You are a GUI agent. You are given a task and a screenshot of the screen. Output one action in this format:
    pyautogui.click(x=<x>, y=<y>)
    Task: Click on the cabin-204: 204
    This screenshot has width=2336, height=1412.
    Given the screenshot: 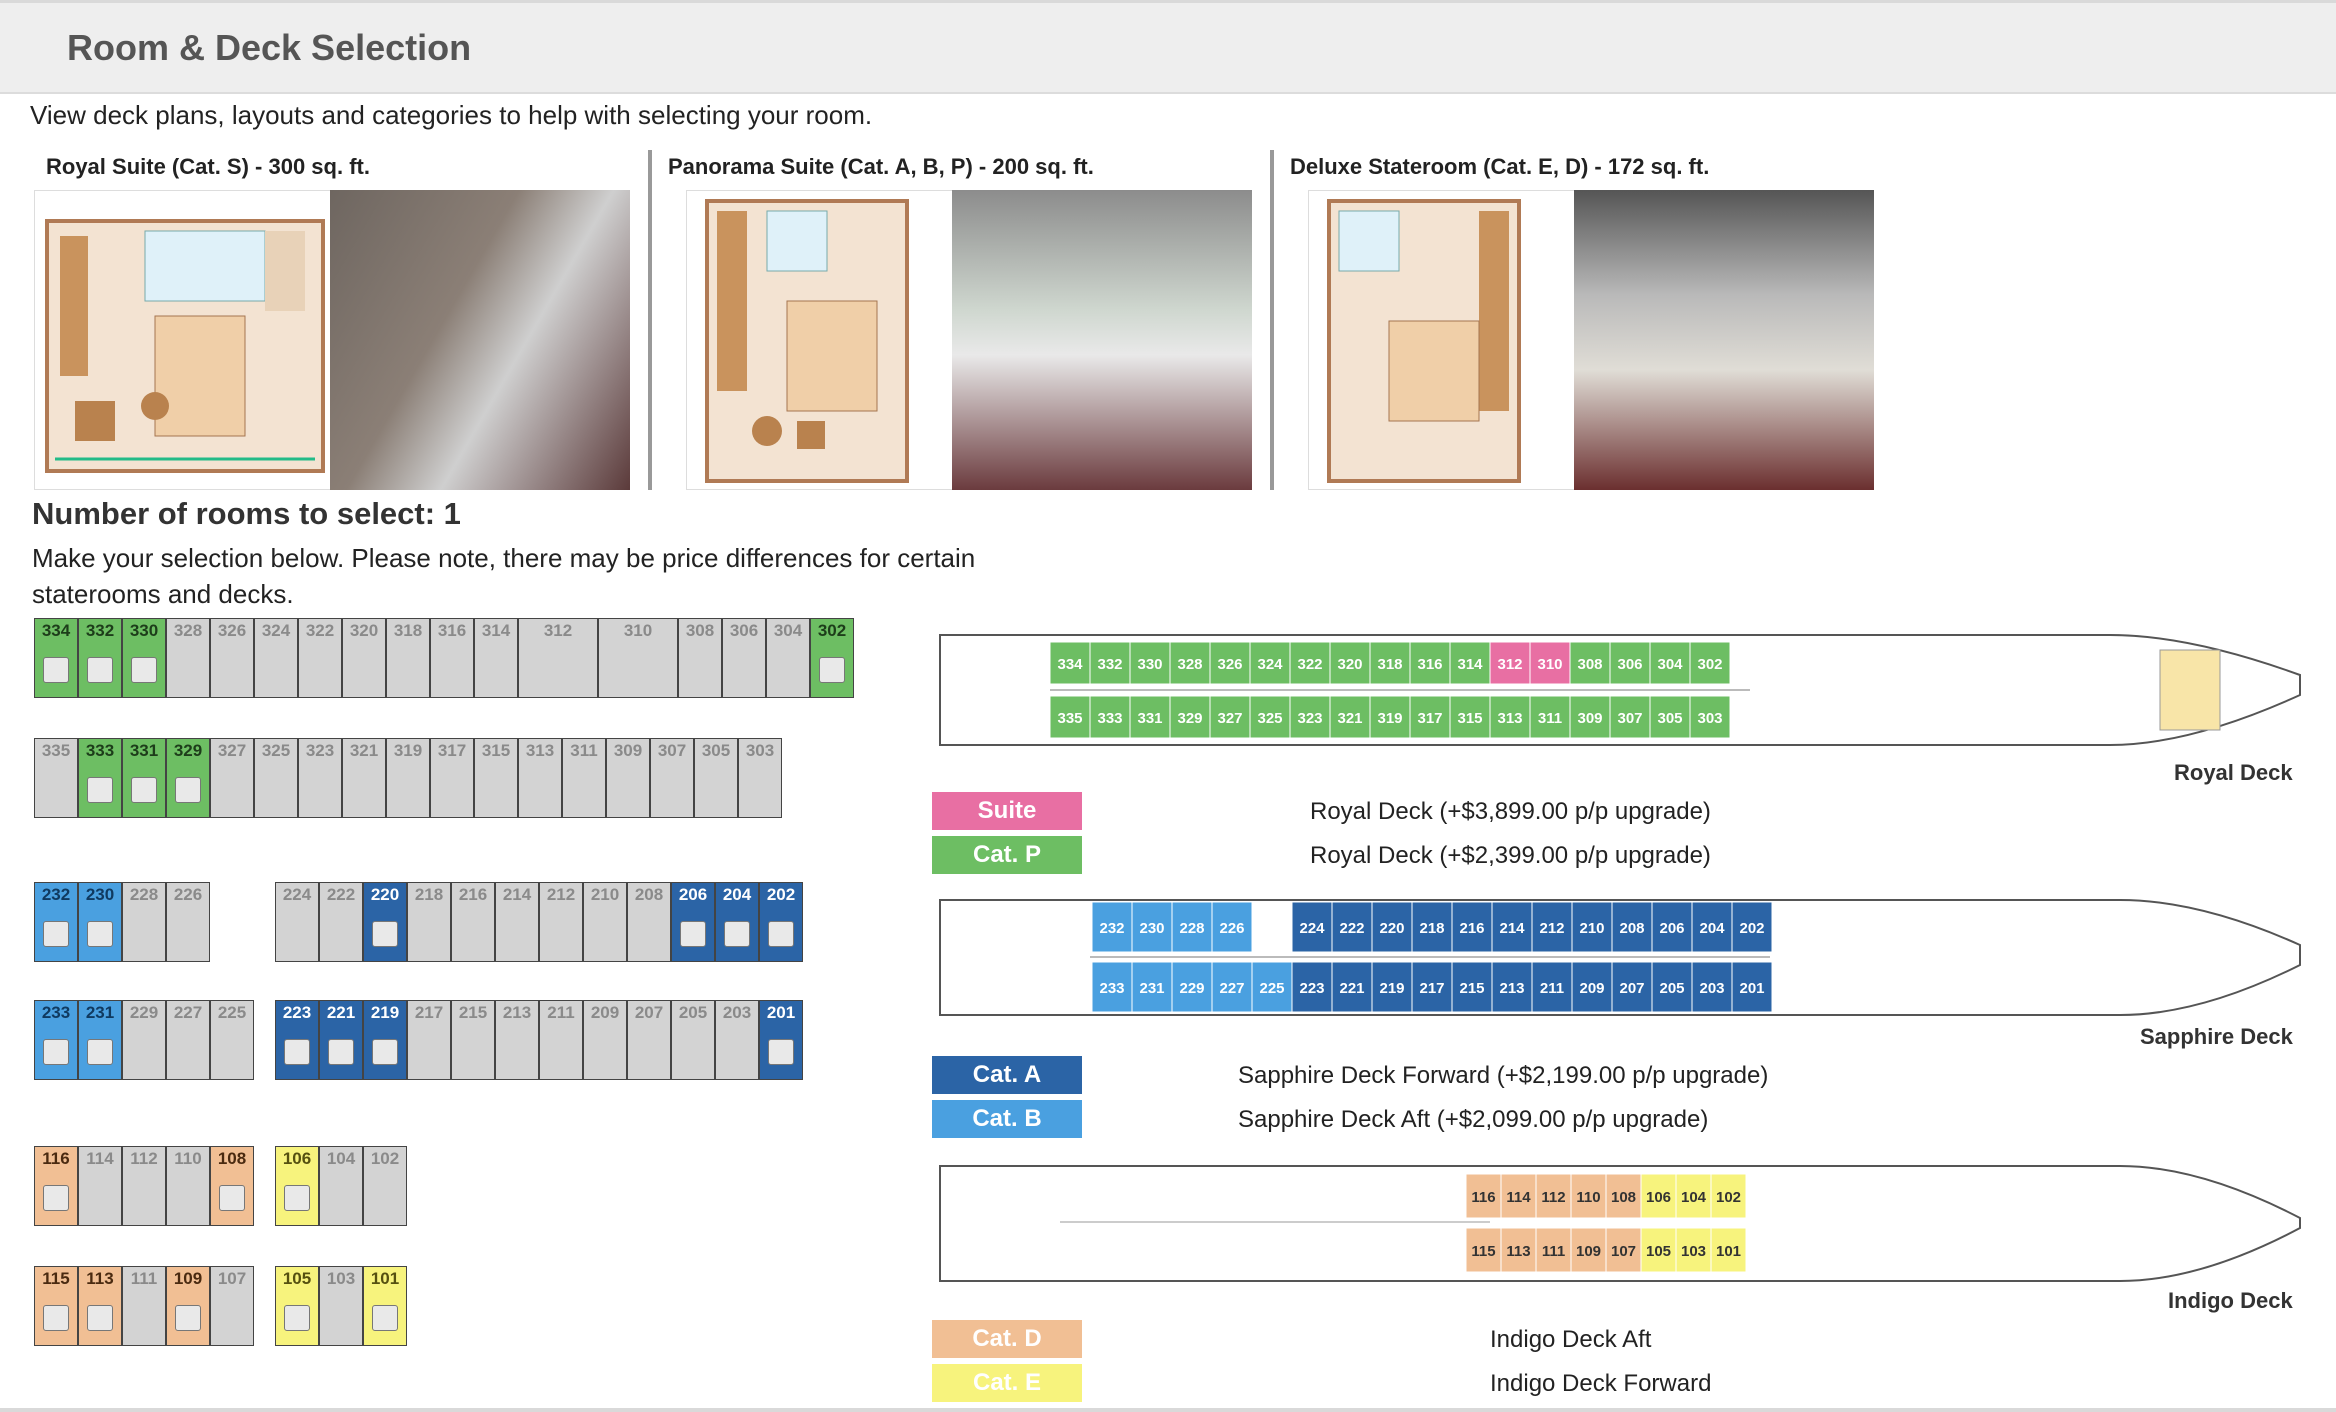 What is the action you would take?
    pyautogui.click(x=737, y=922)
    